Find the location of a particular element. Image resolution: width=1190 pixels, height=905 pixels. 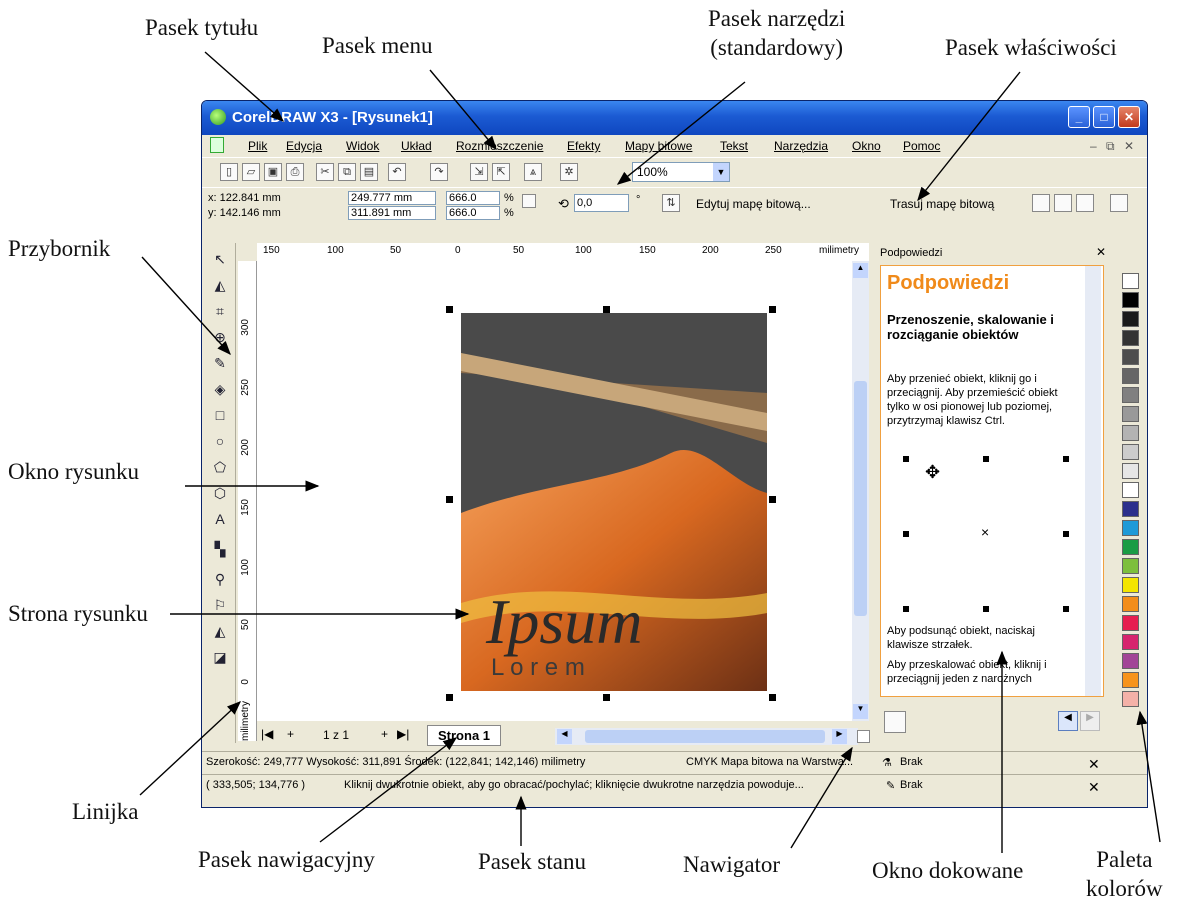

text-tool-icon: A is located at coordinates (220, 519).